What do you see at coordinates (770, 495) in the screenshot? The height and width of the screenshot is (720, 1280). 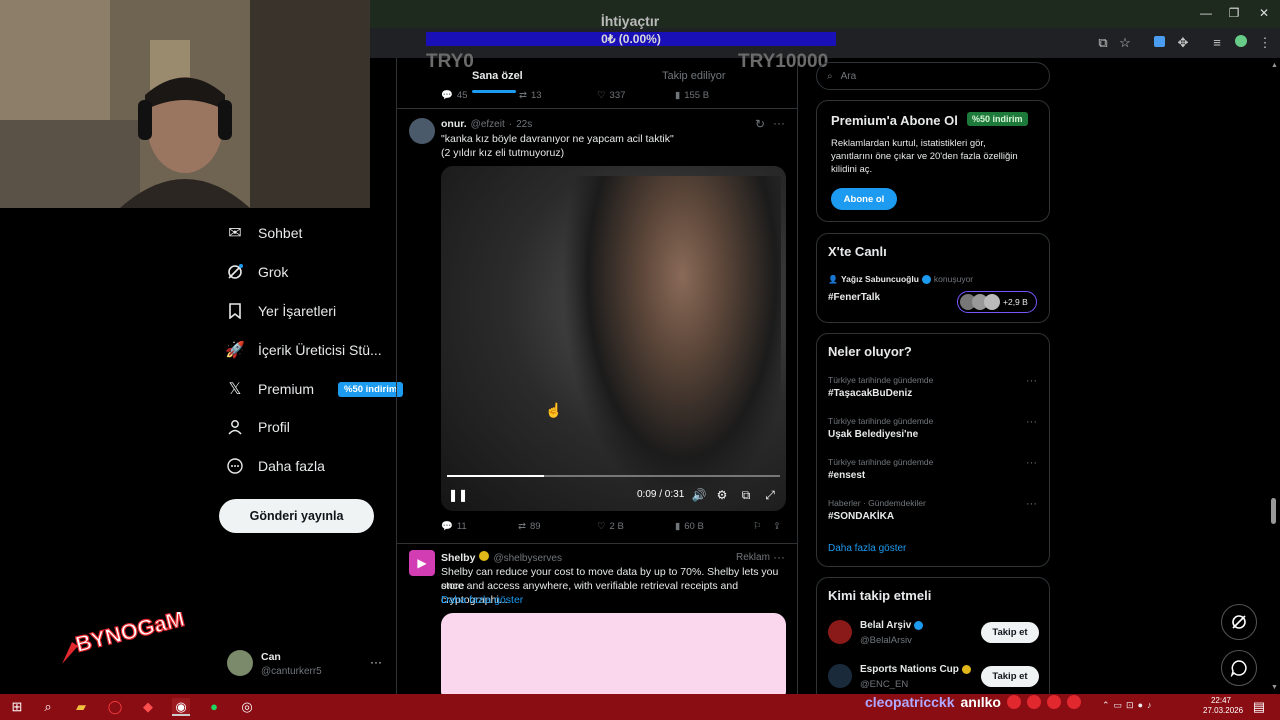 I see `fullscreen-icon: ⤢` at bounding box center [770, 495].